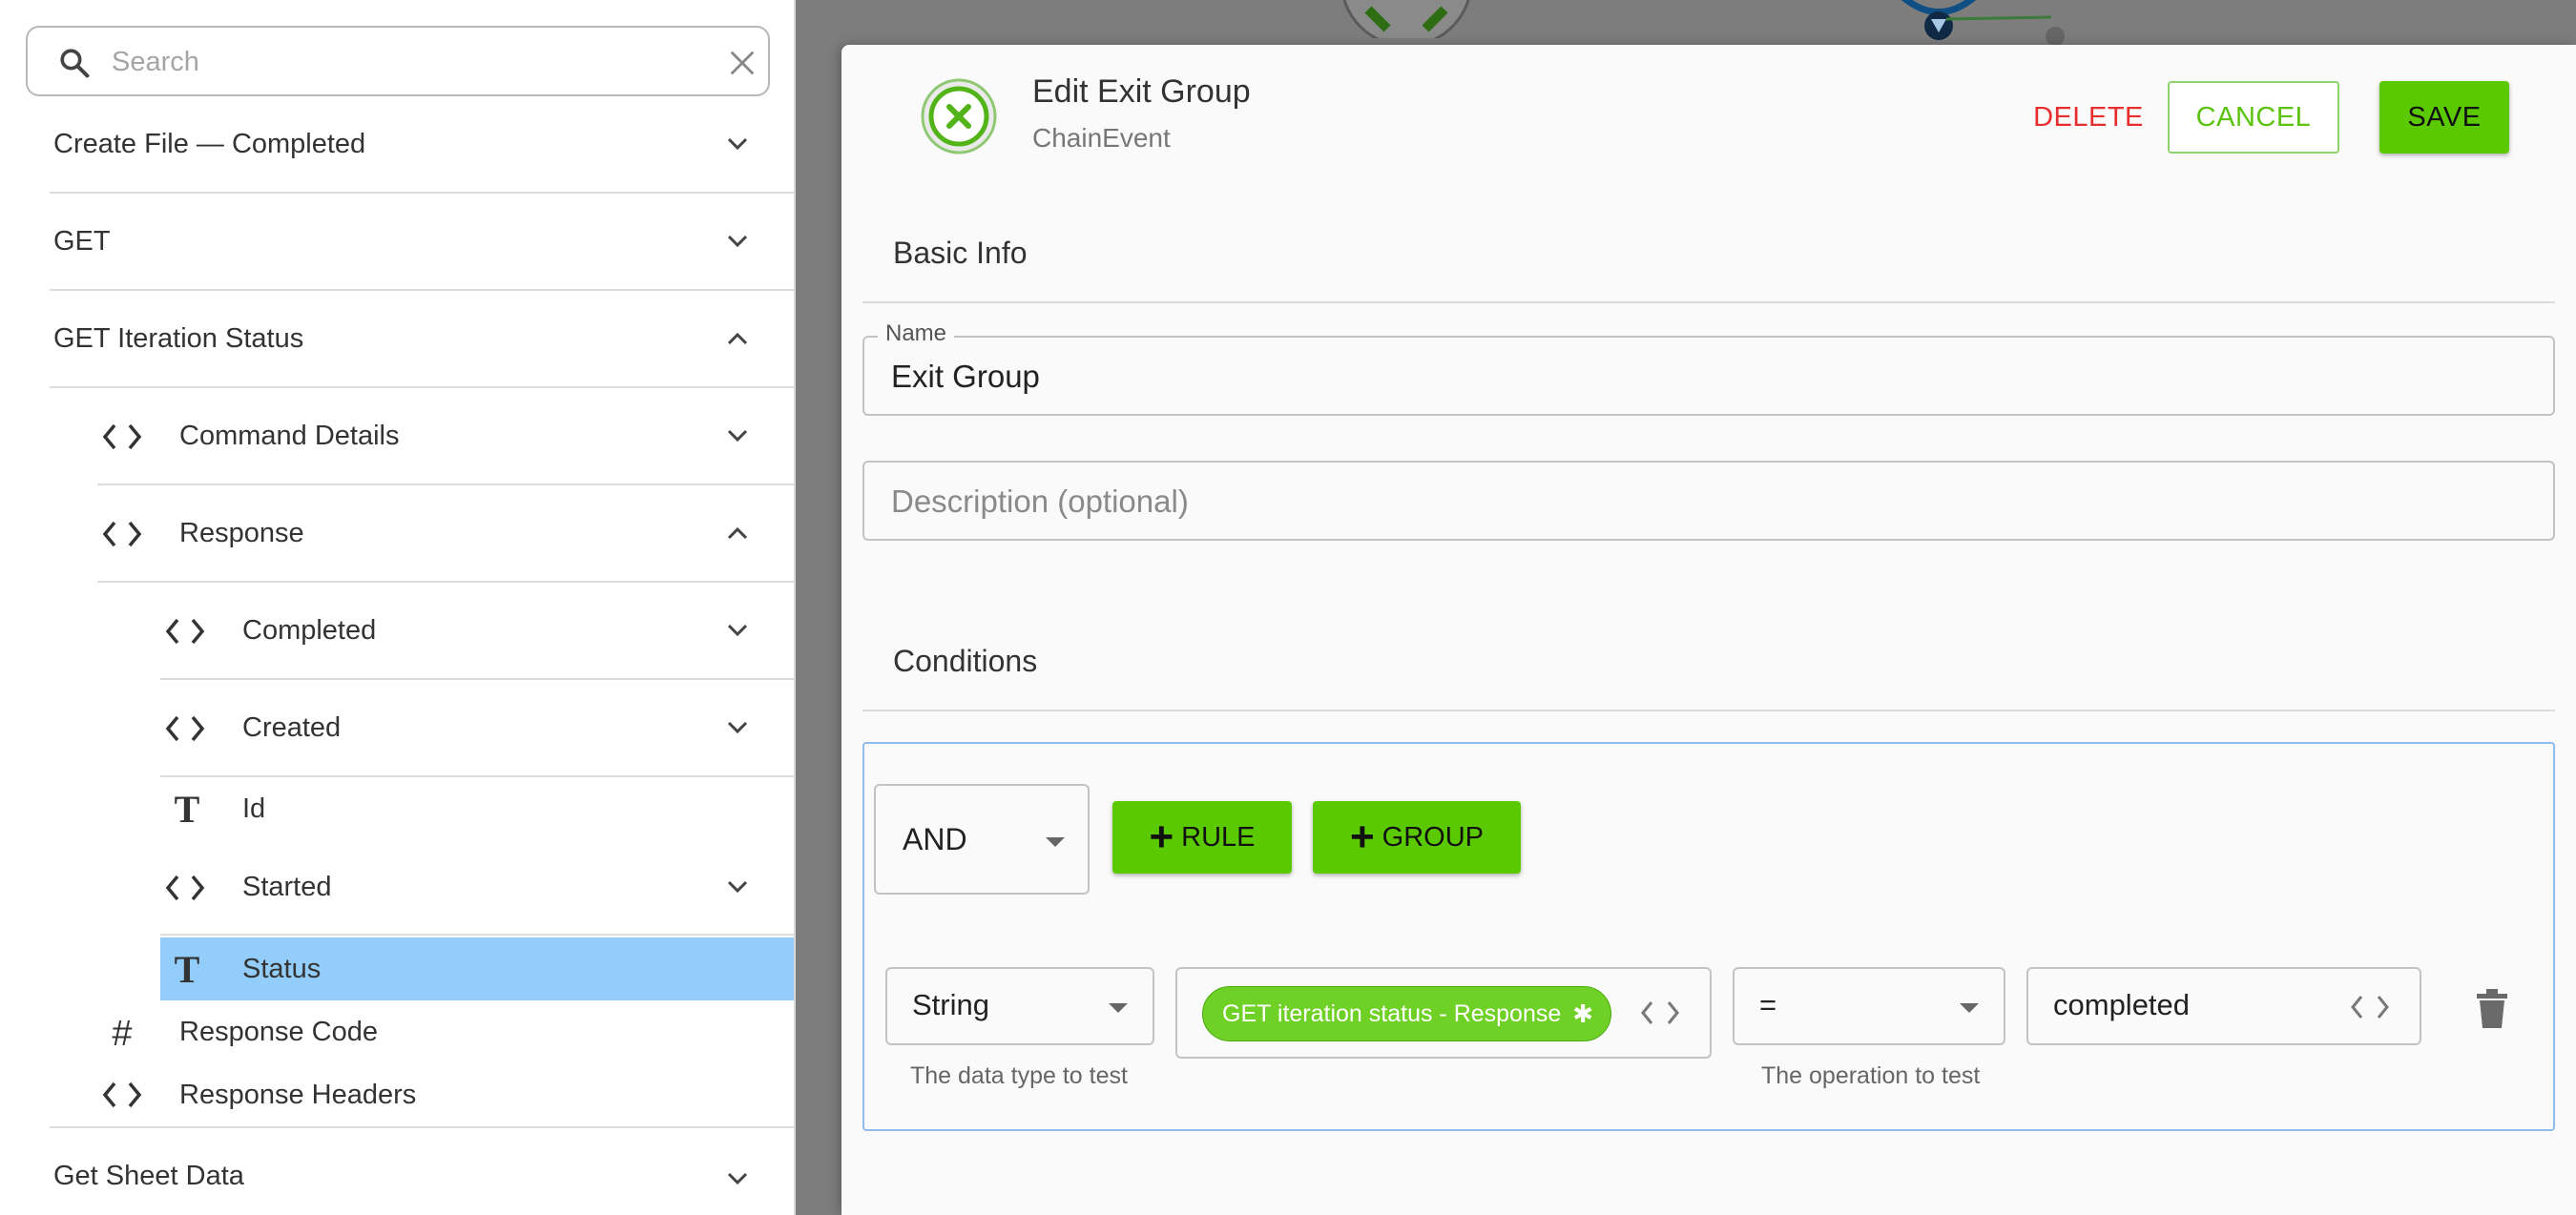 The height and width of the screenshot is (1215, 2576). I want to click on add-rule-button: + RULE, so click(1202, 837).